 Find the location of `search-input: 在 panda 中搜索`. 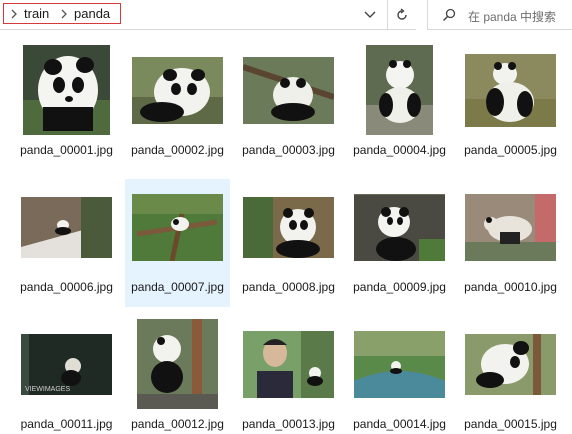

search-input: 在 panda 中搜索 is located at coordinates (512, 16).